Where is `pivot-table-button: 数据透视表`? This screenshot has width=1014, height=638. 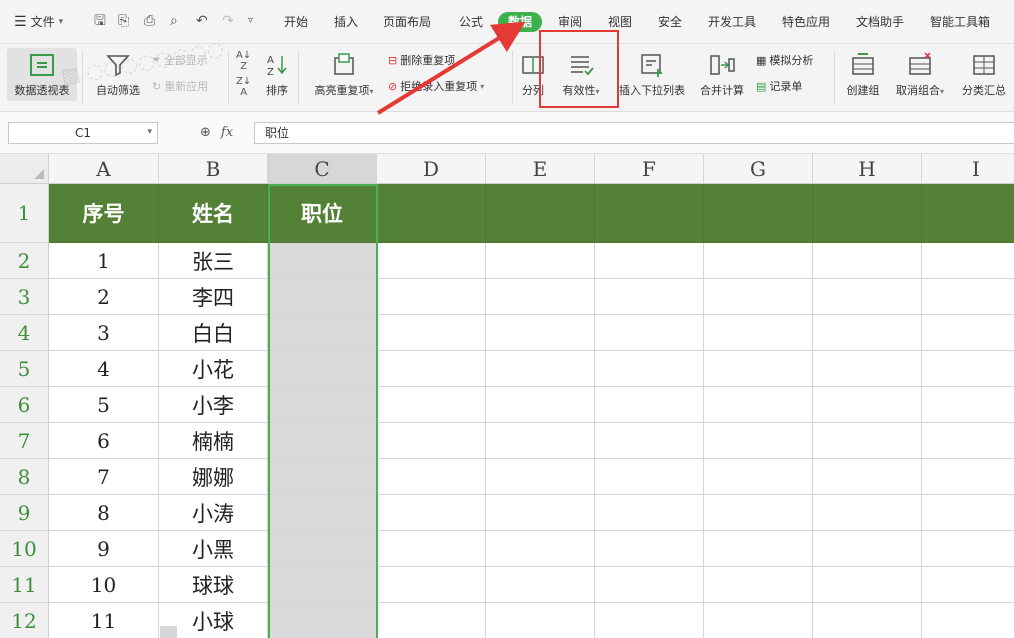
pivot-table-button: 数据透视表 is located at coordinates (42, 74).